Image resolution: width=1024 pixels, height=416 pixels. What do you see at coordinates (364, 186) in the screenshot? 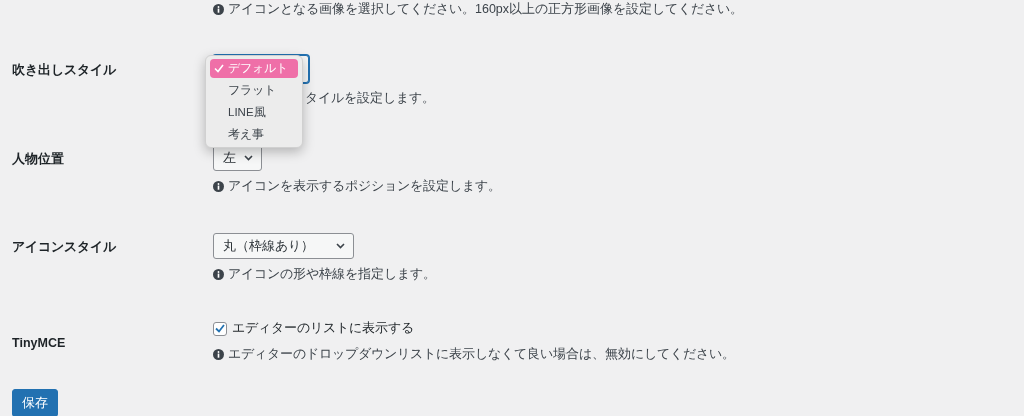
I see `hint-text: アイコンを表示するポジションを設定します。` at bounding box center [364, 186].